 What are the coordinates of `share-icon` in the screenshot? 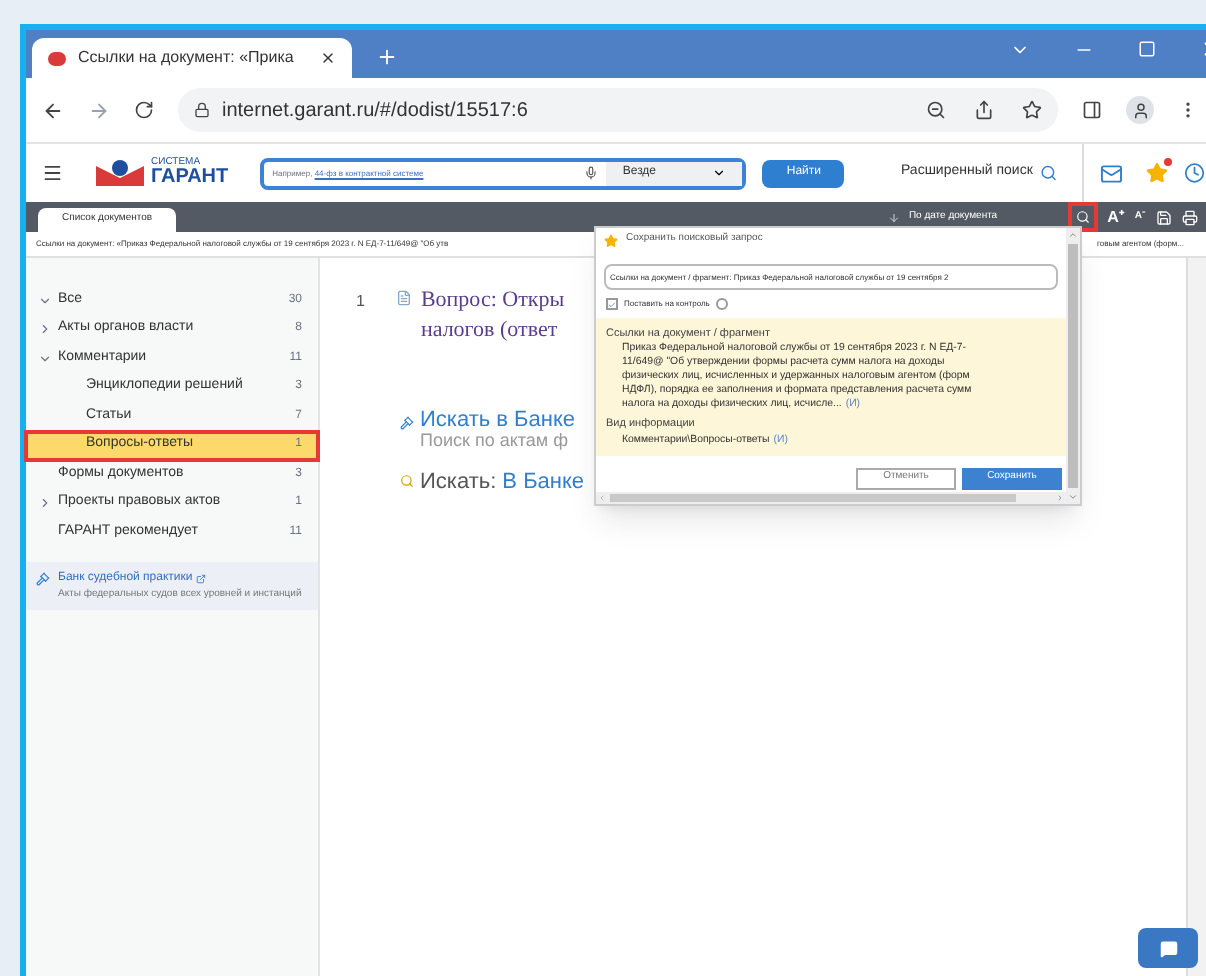 It's located at (984, 110).